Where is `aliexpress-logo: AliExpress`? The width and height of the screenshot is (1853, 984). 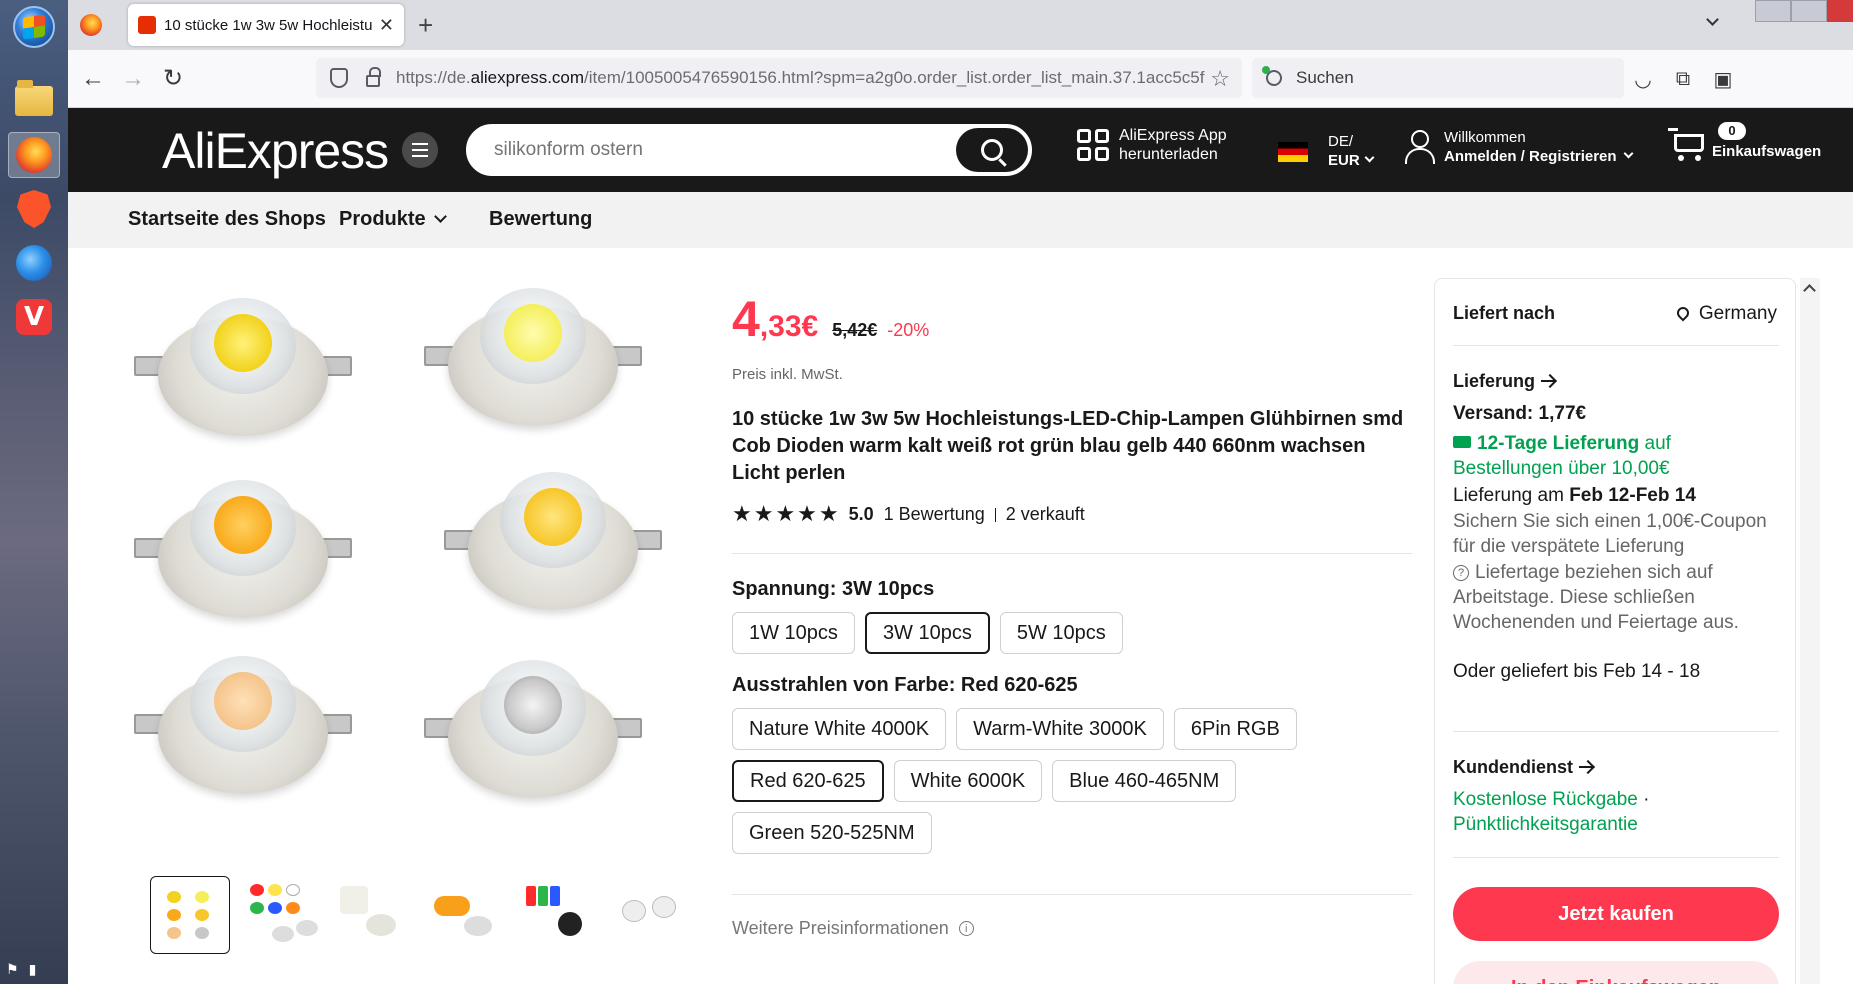
aliexpress-logo: AliExpress is located at coordinates (275, 151).